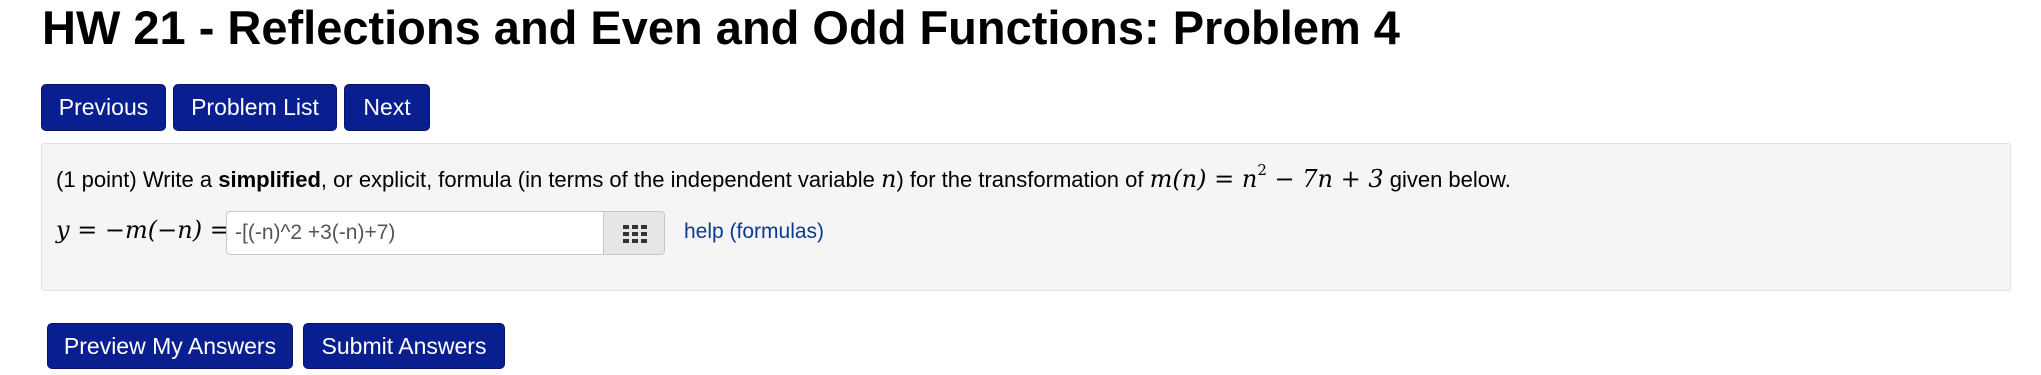 The width and height of the screenshot is (2041, 375). I want to click on previous-button: Previous, so click(103, 107).